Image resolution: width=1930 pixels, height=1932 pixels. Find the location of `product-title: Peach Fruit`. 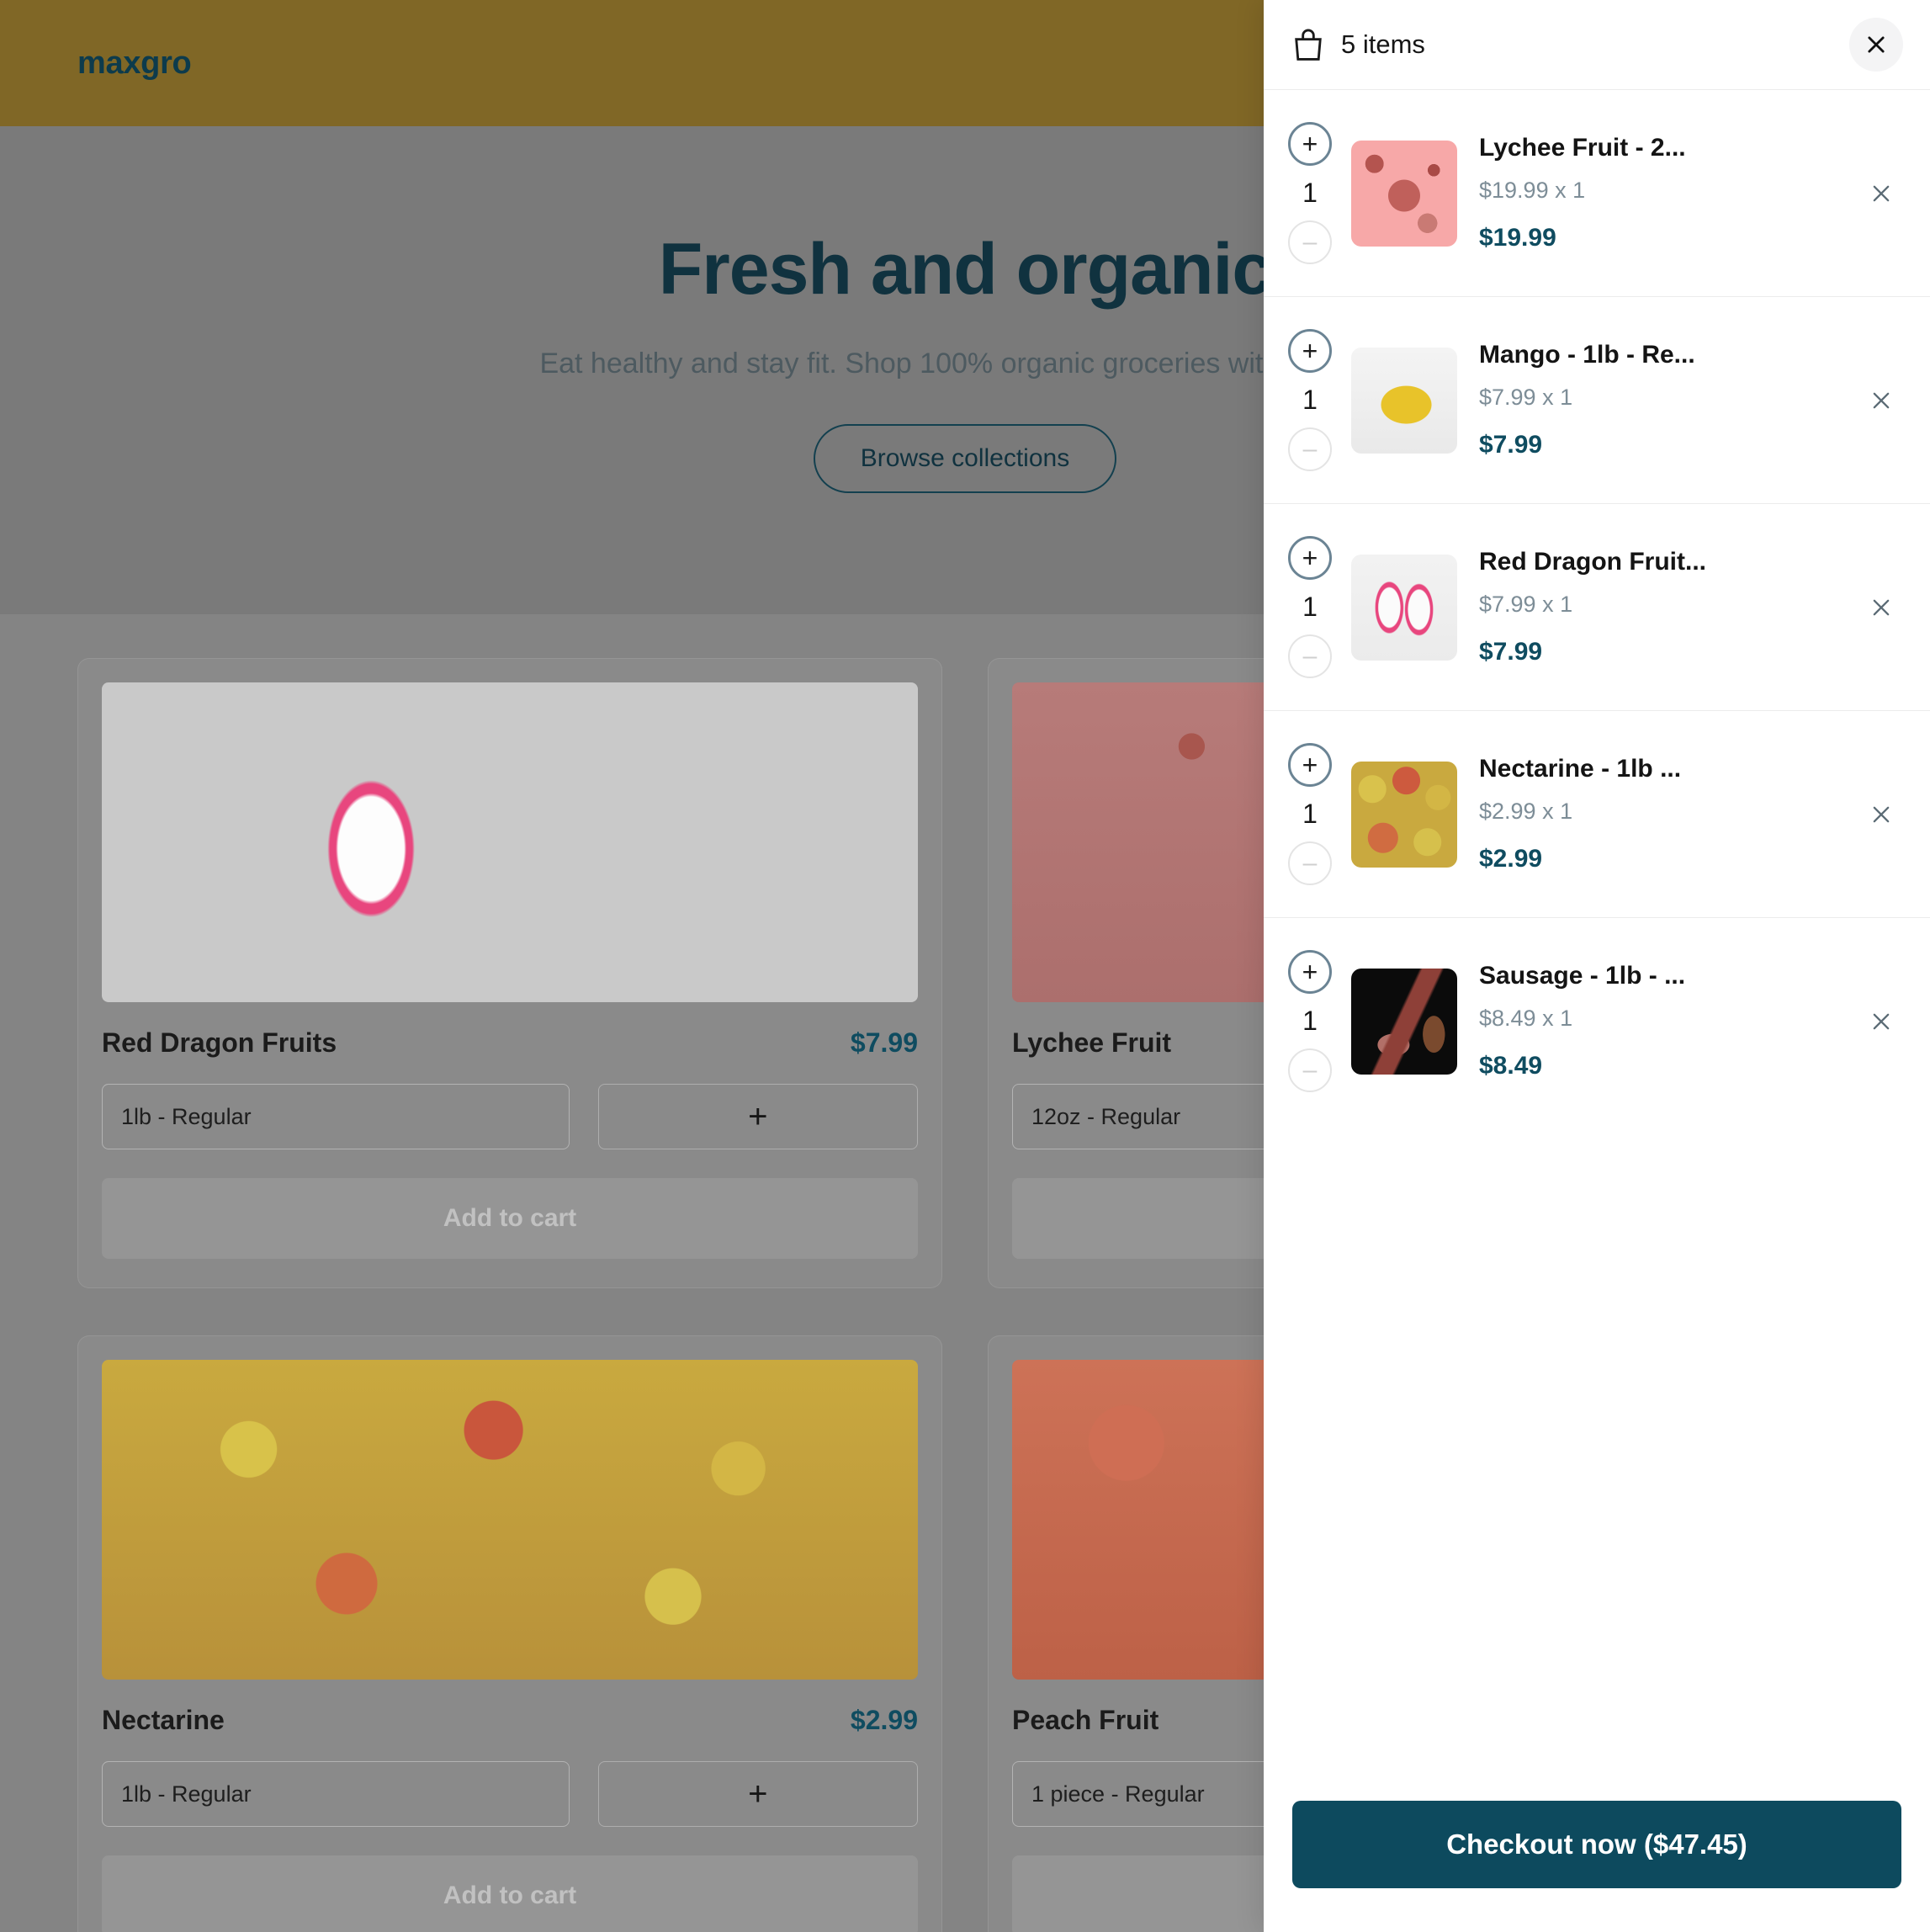

product-title: Peach Fruit is located at coordinates (1086, 1720).